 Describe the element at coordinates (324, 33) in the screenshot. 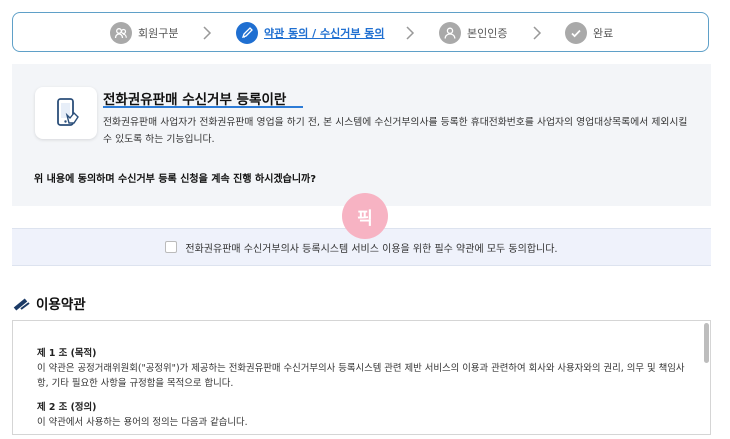

I see `step-label: 약관 동의 / 수신거부 동의` at that location.